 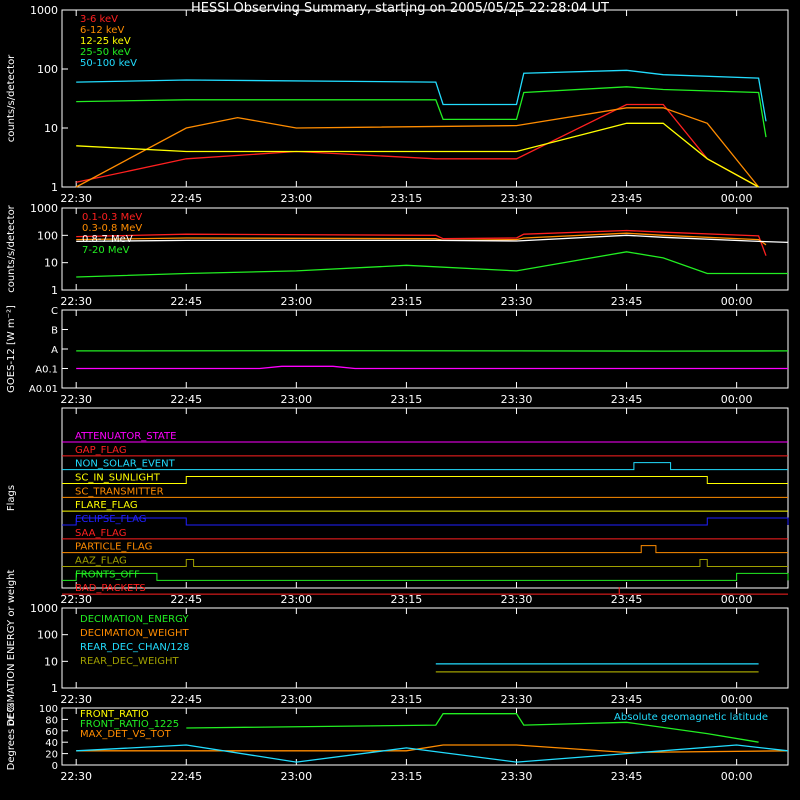 I want to click on flag-label: ECLIPSE_FLAG, so click(x=110, y=519).